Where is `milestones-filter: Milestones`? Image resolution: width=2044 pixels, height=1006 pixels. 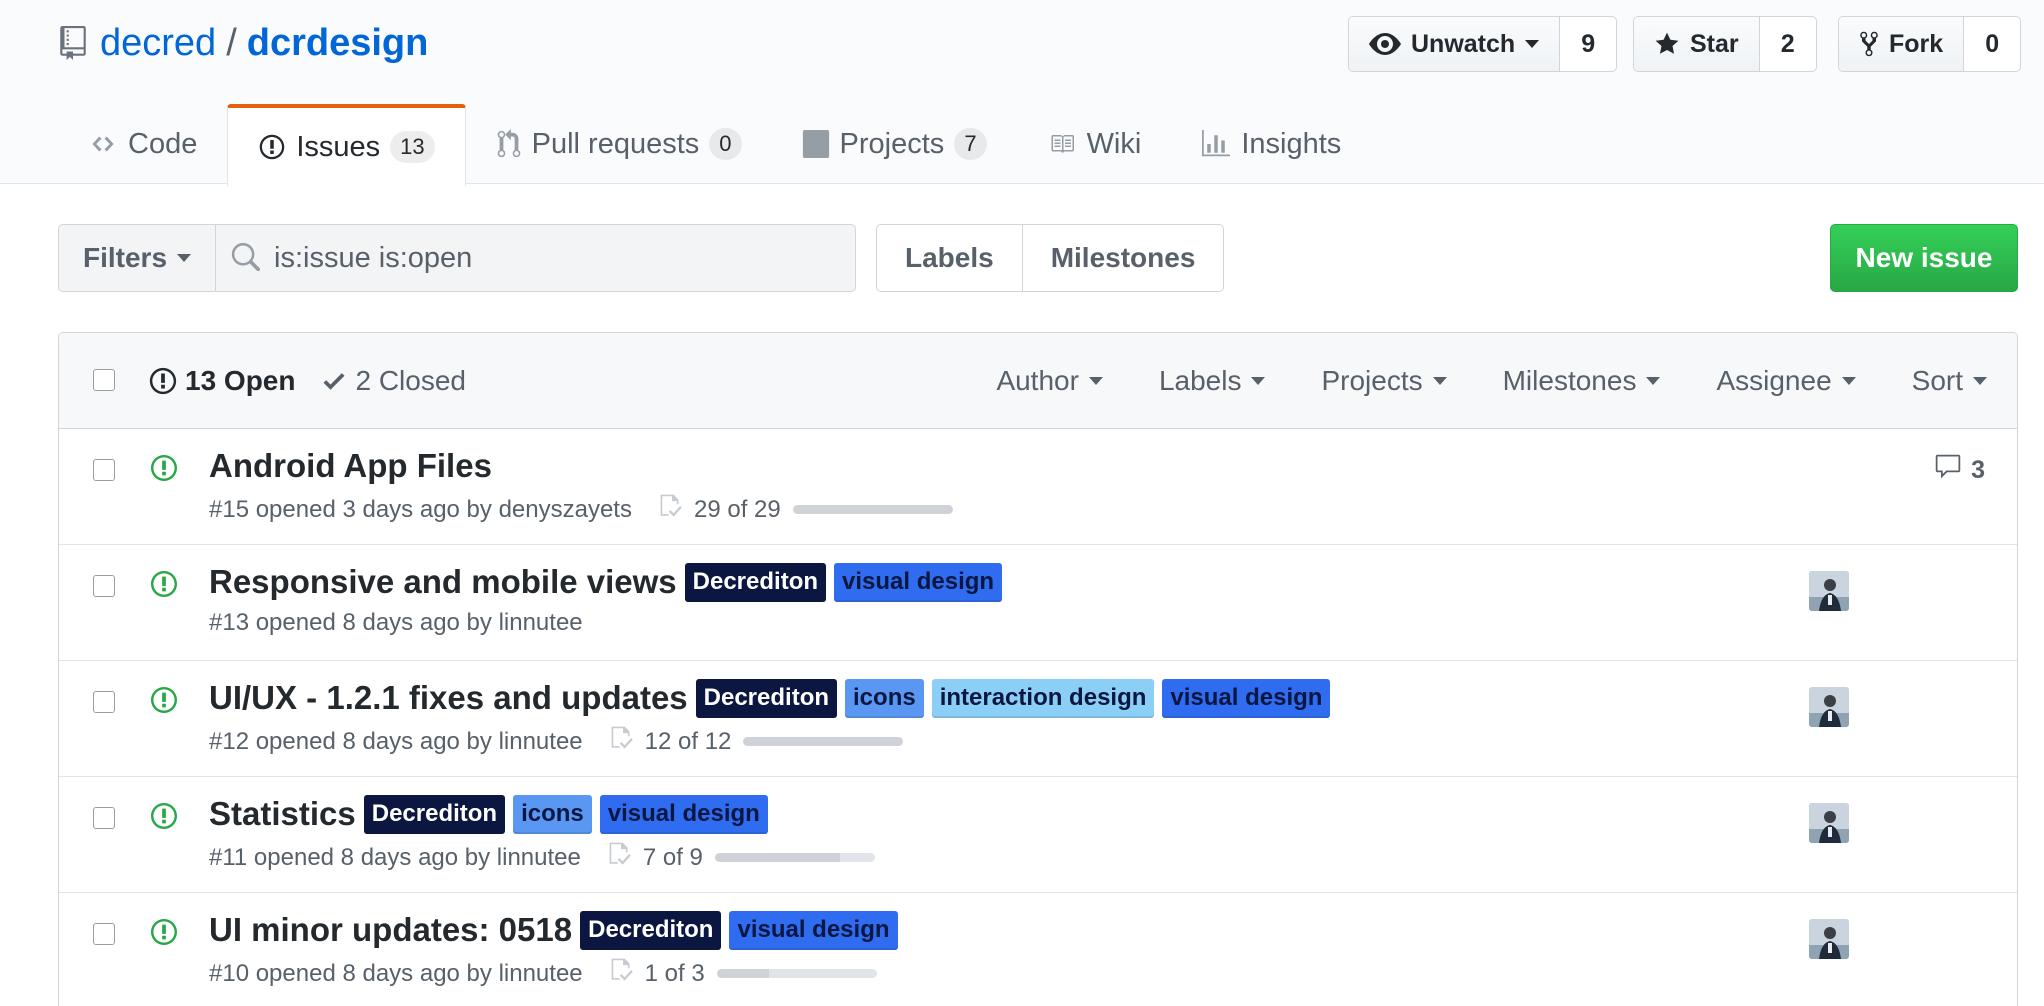
milestones-filter: Milestones is located at coordinates (1582, 381).